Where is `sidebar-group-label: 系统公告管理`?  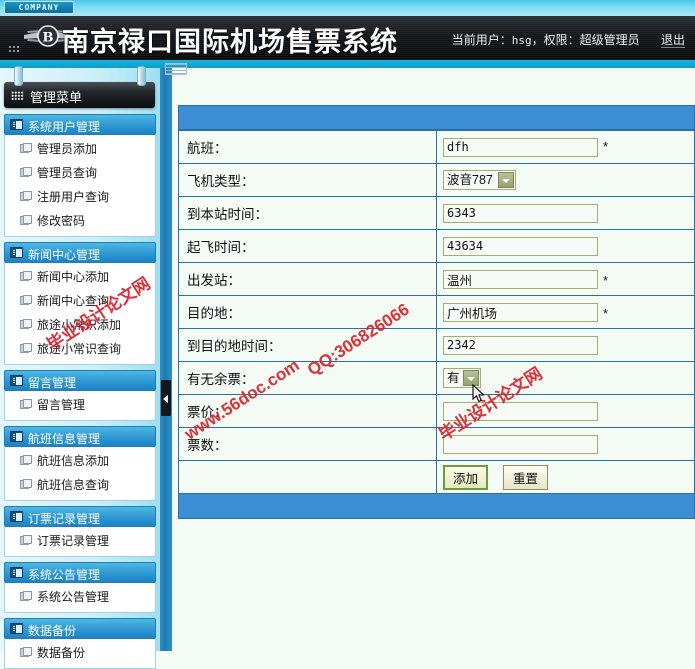
sidebar-group-label: 系统公告管理 is located at coordinates (64, 575).